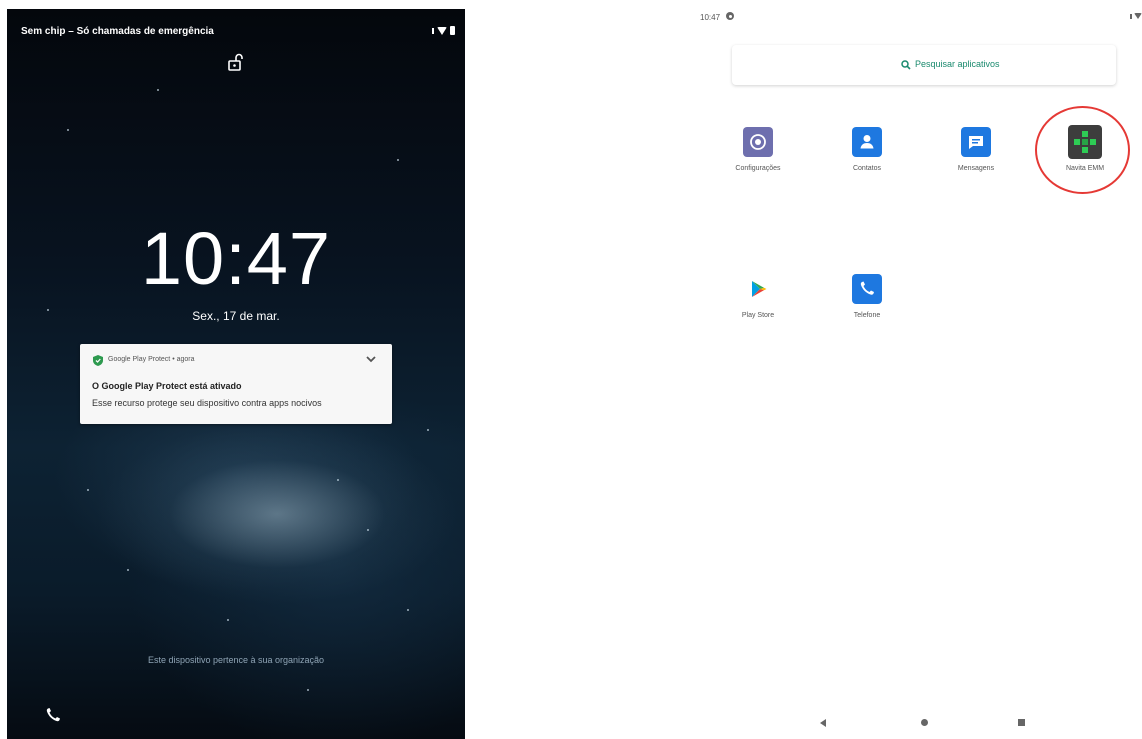  What do you see at coordinates (167, 386) in the screenshot?
I see `notification-title: O Google Play Protect está ativado` at bounding box center [167, 386].